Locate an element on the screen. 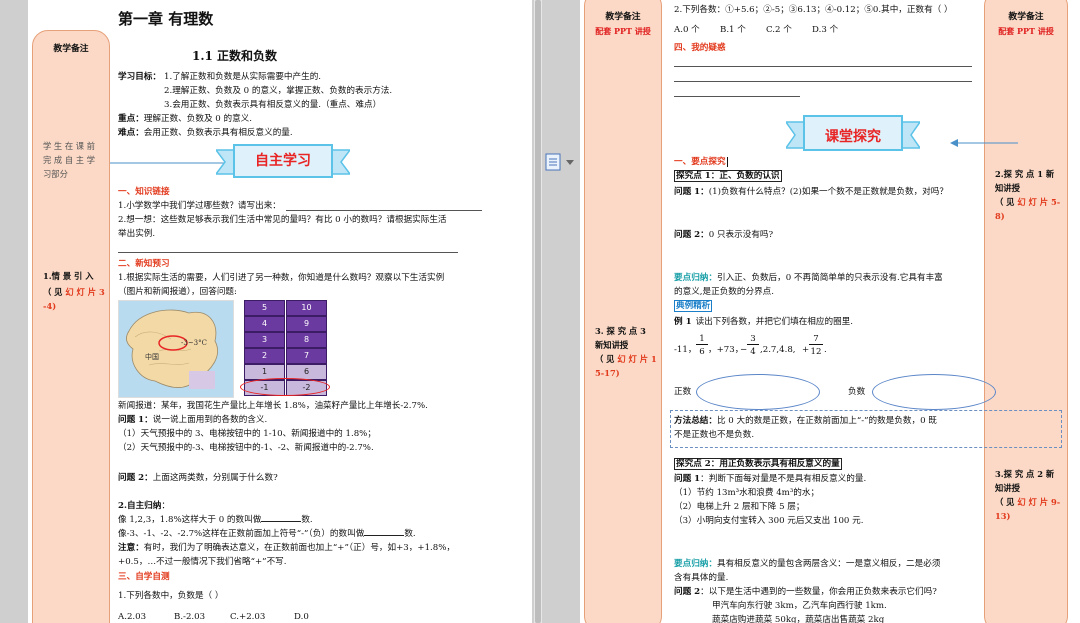  test-option: C.+2.03 is located at coordinates (248, 617).